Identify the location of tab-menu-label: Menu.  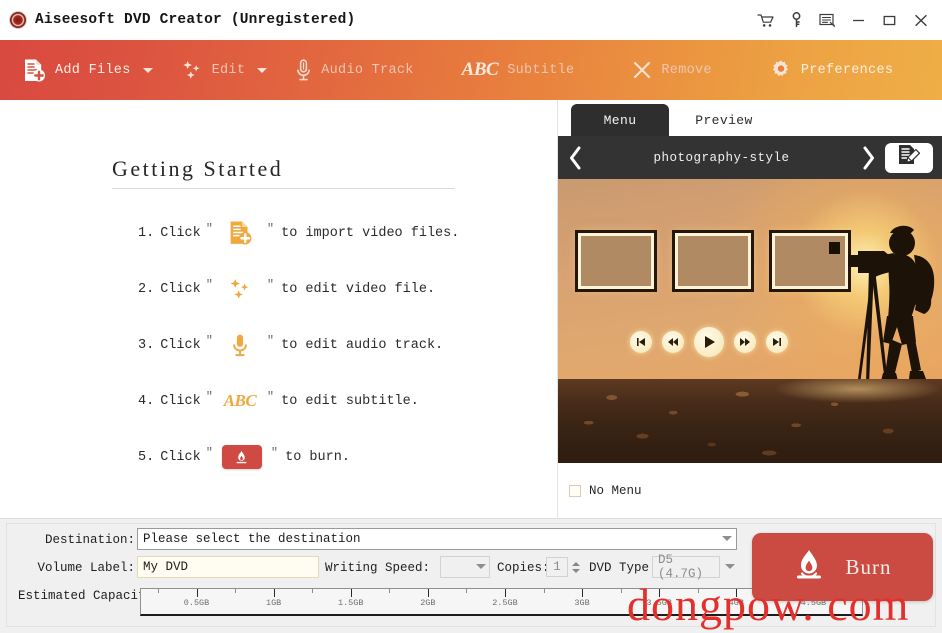
(620, 120).